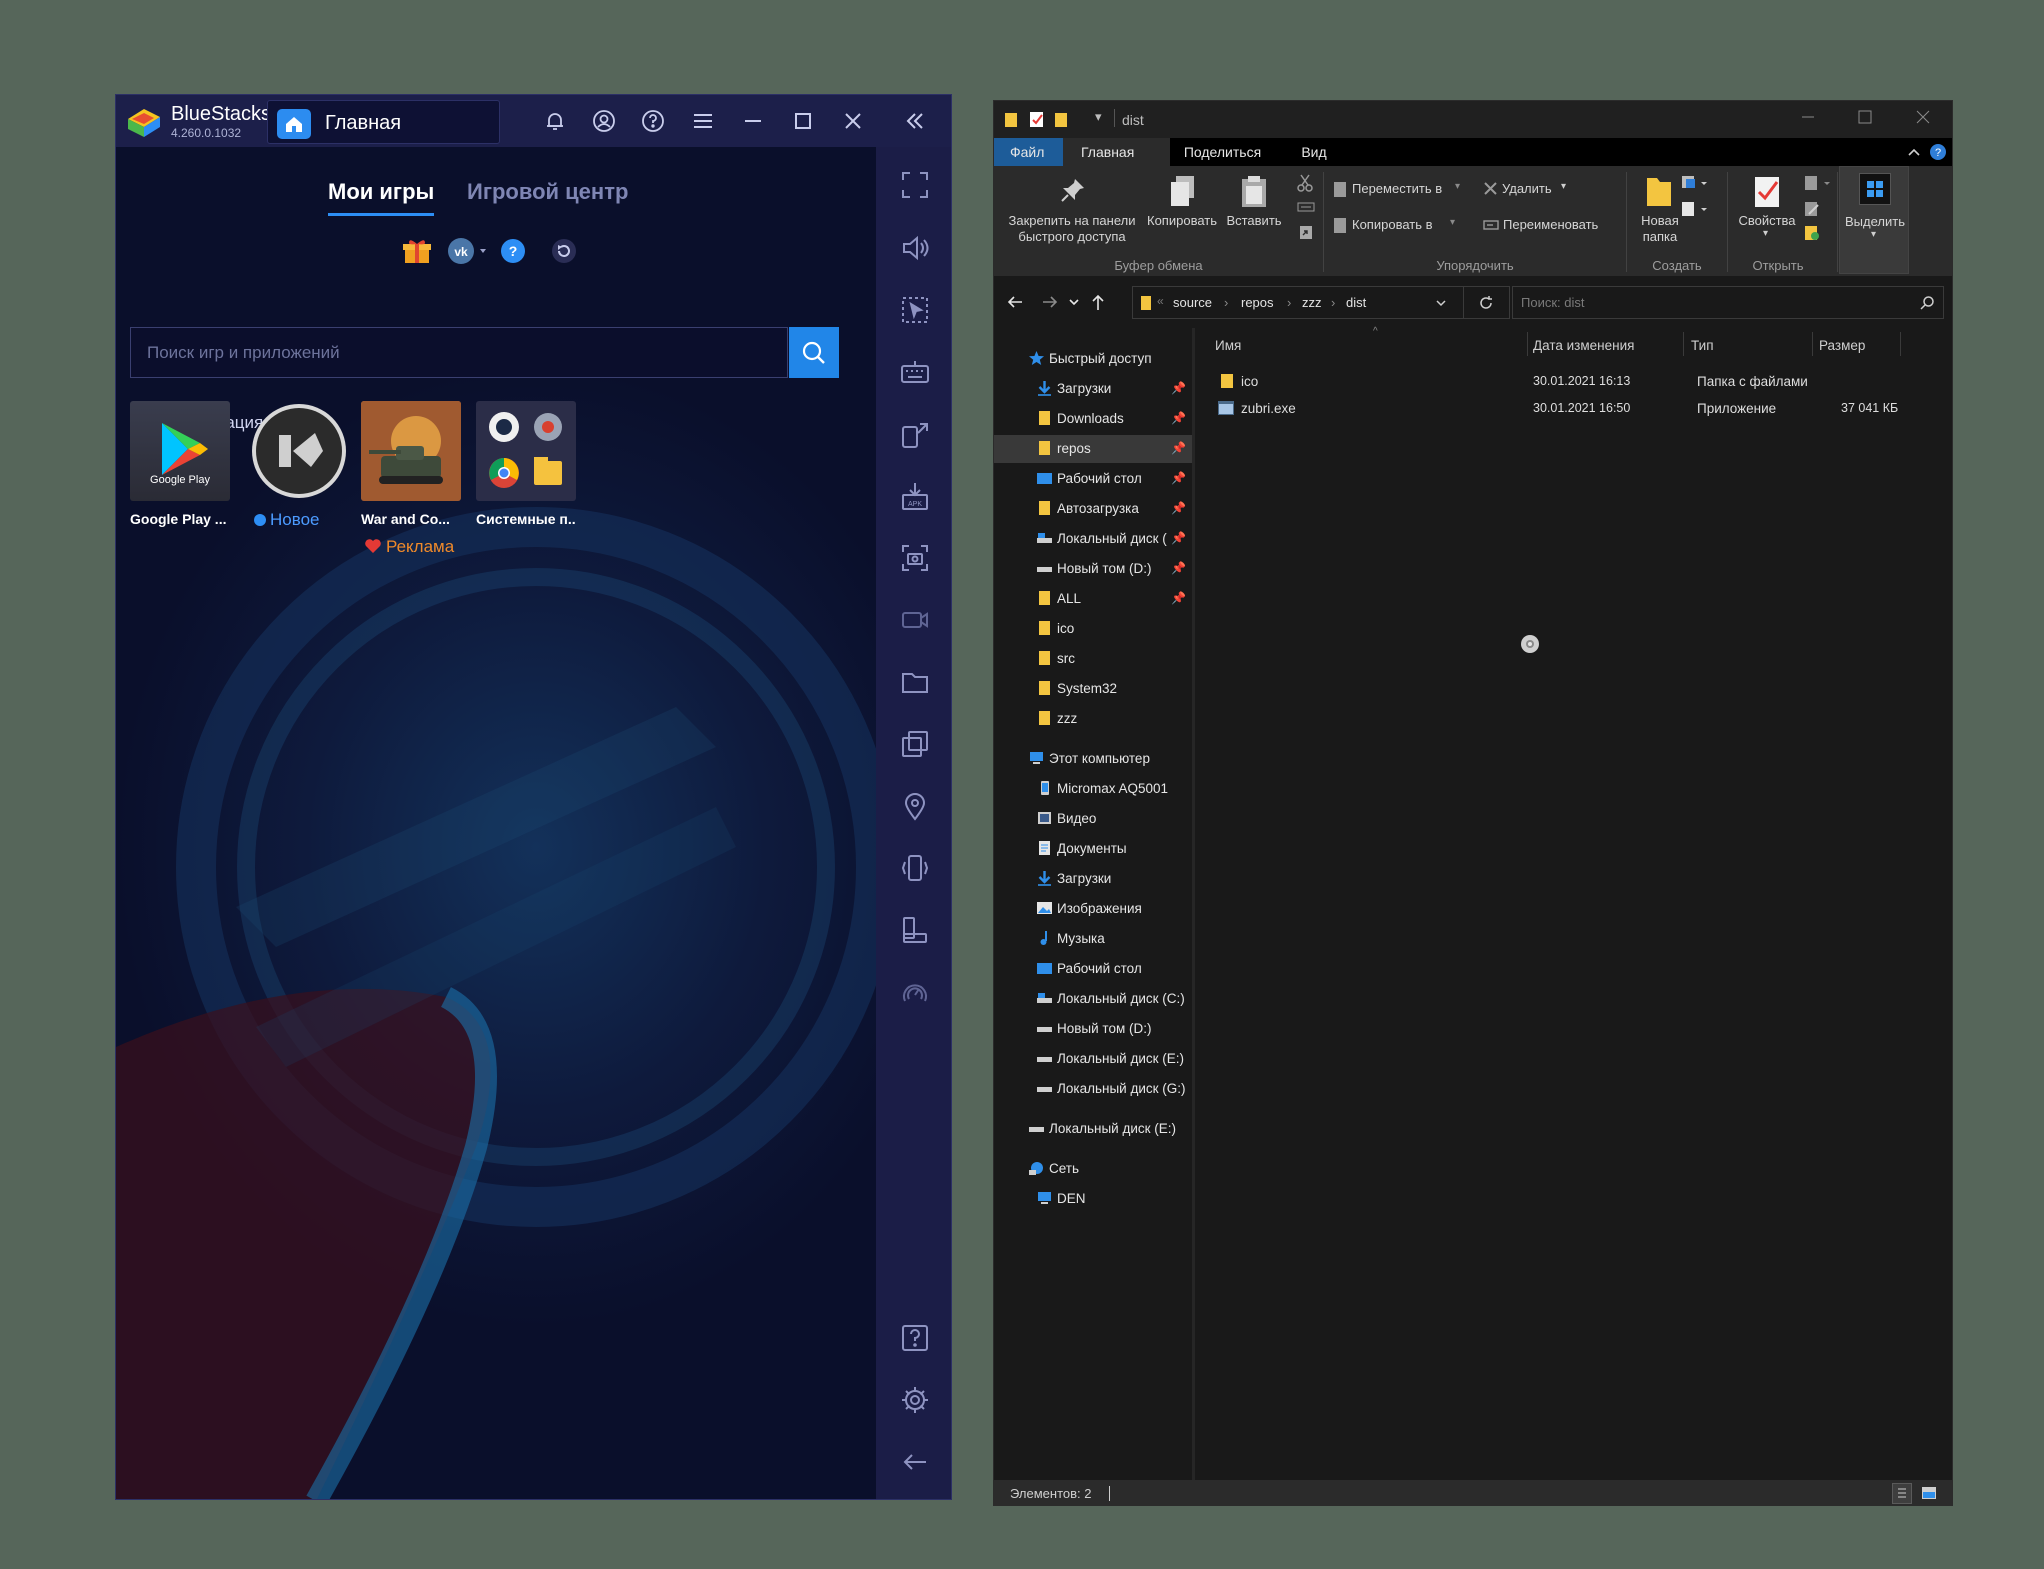 Image resolution: width=2044 pixels, height=1569 pixels. I want to click on fullscreen-icon, so click(915, 185).